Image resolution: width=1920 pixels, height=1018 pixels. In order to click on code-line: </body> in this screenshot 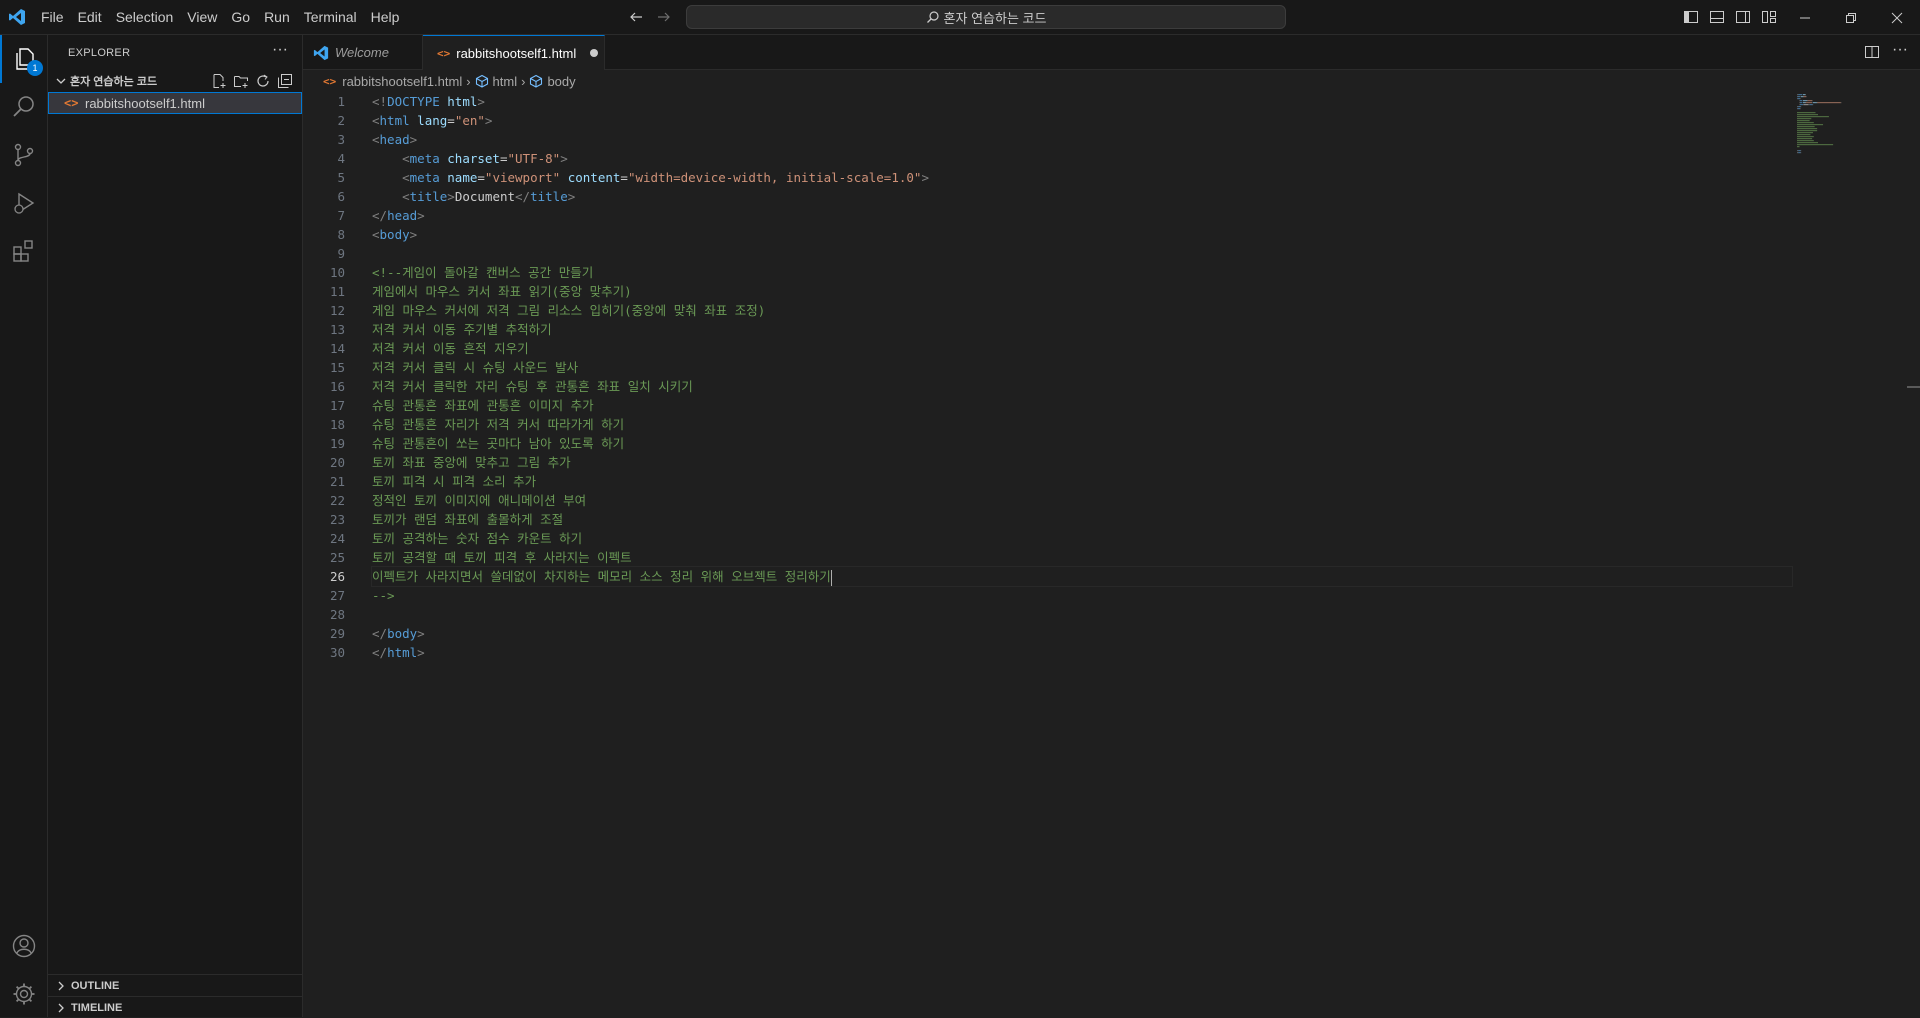, I will do `click(1082, 633)`.